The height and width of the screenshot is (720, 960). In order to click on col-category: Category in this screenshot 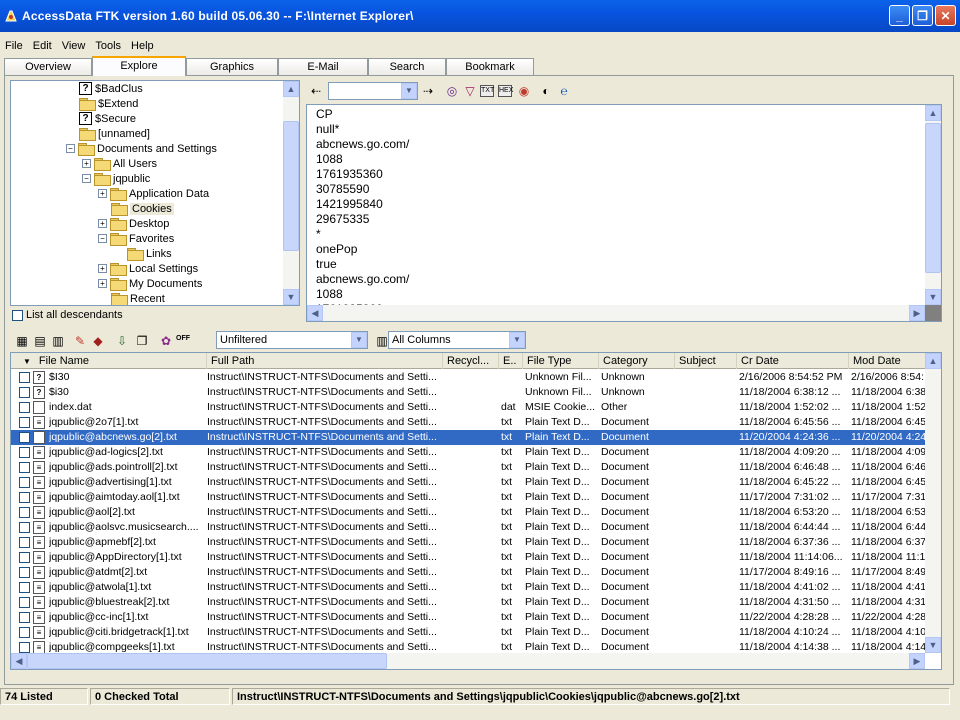, I will do `click(637, 361)`.